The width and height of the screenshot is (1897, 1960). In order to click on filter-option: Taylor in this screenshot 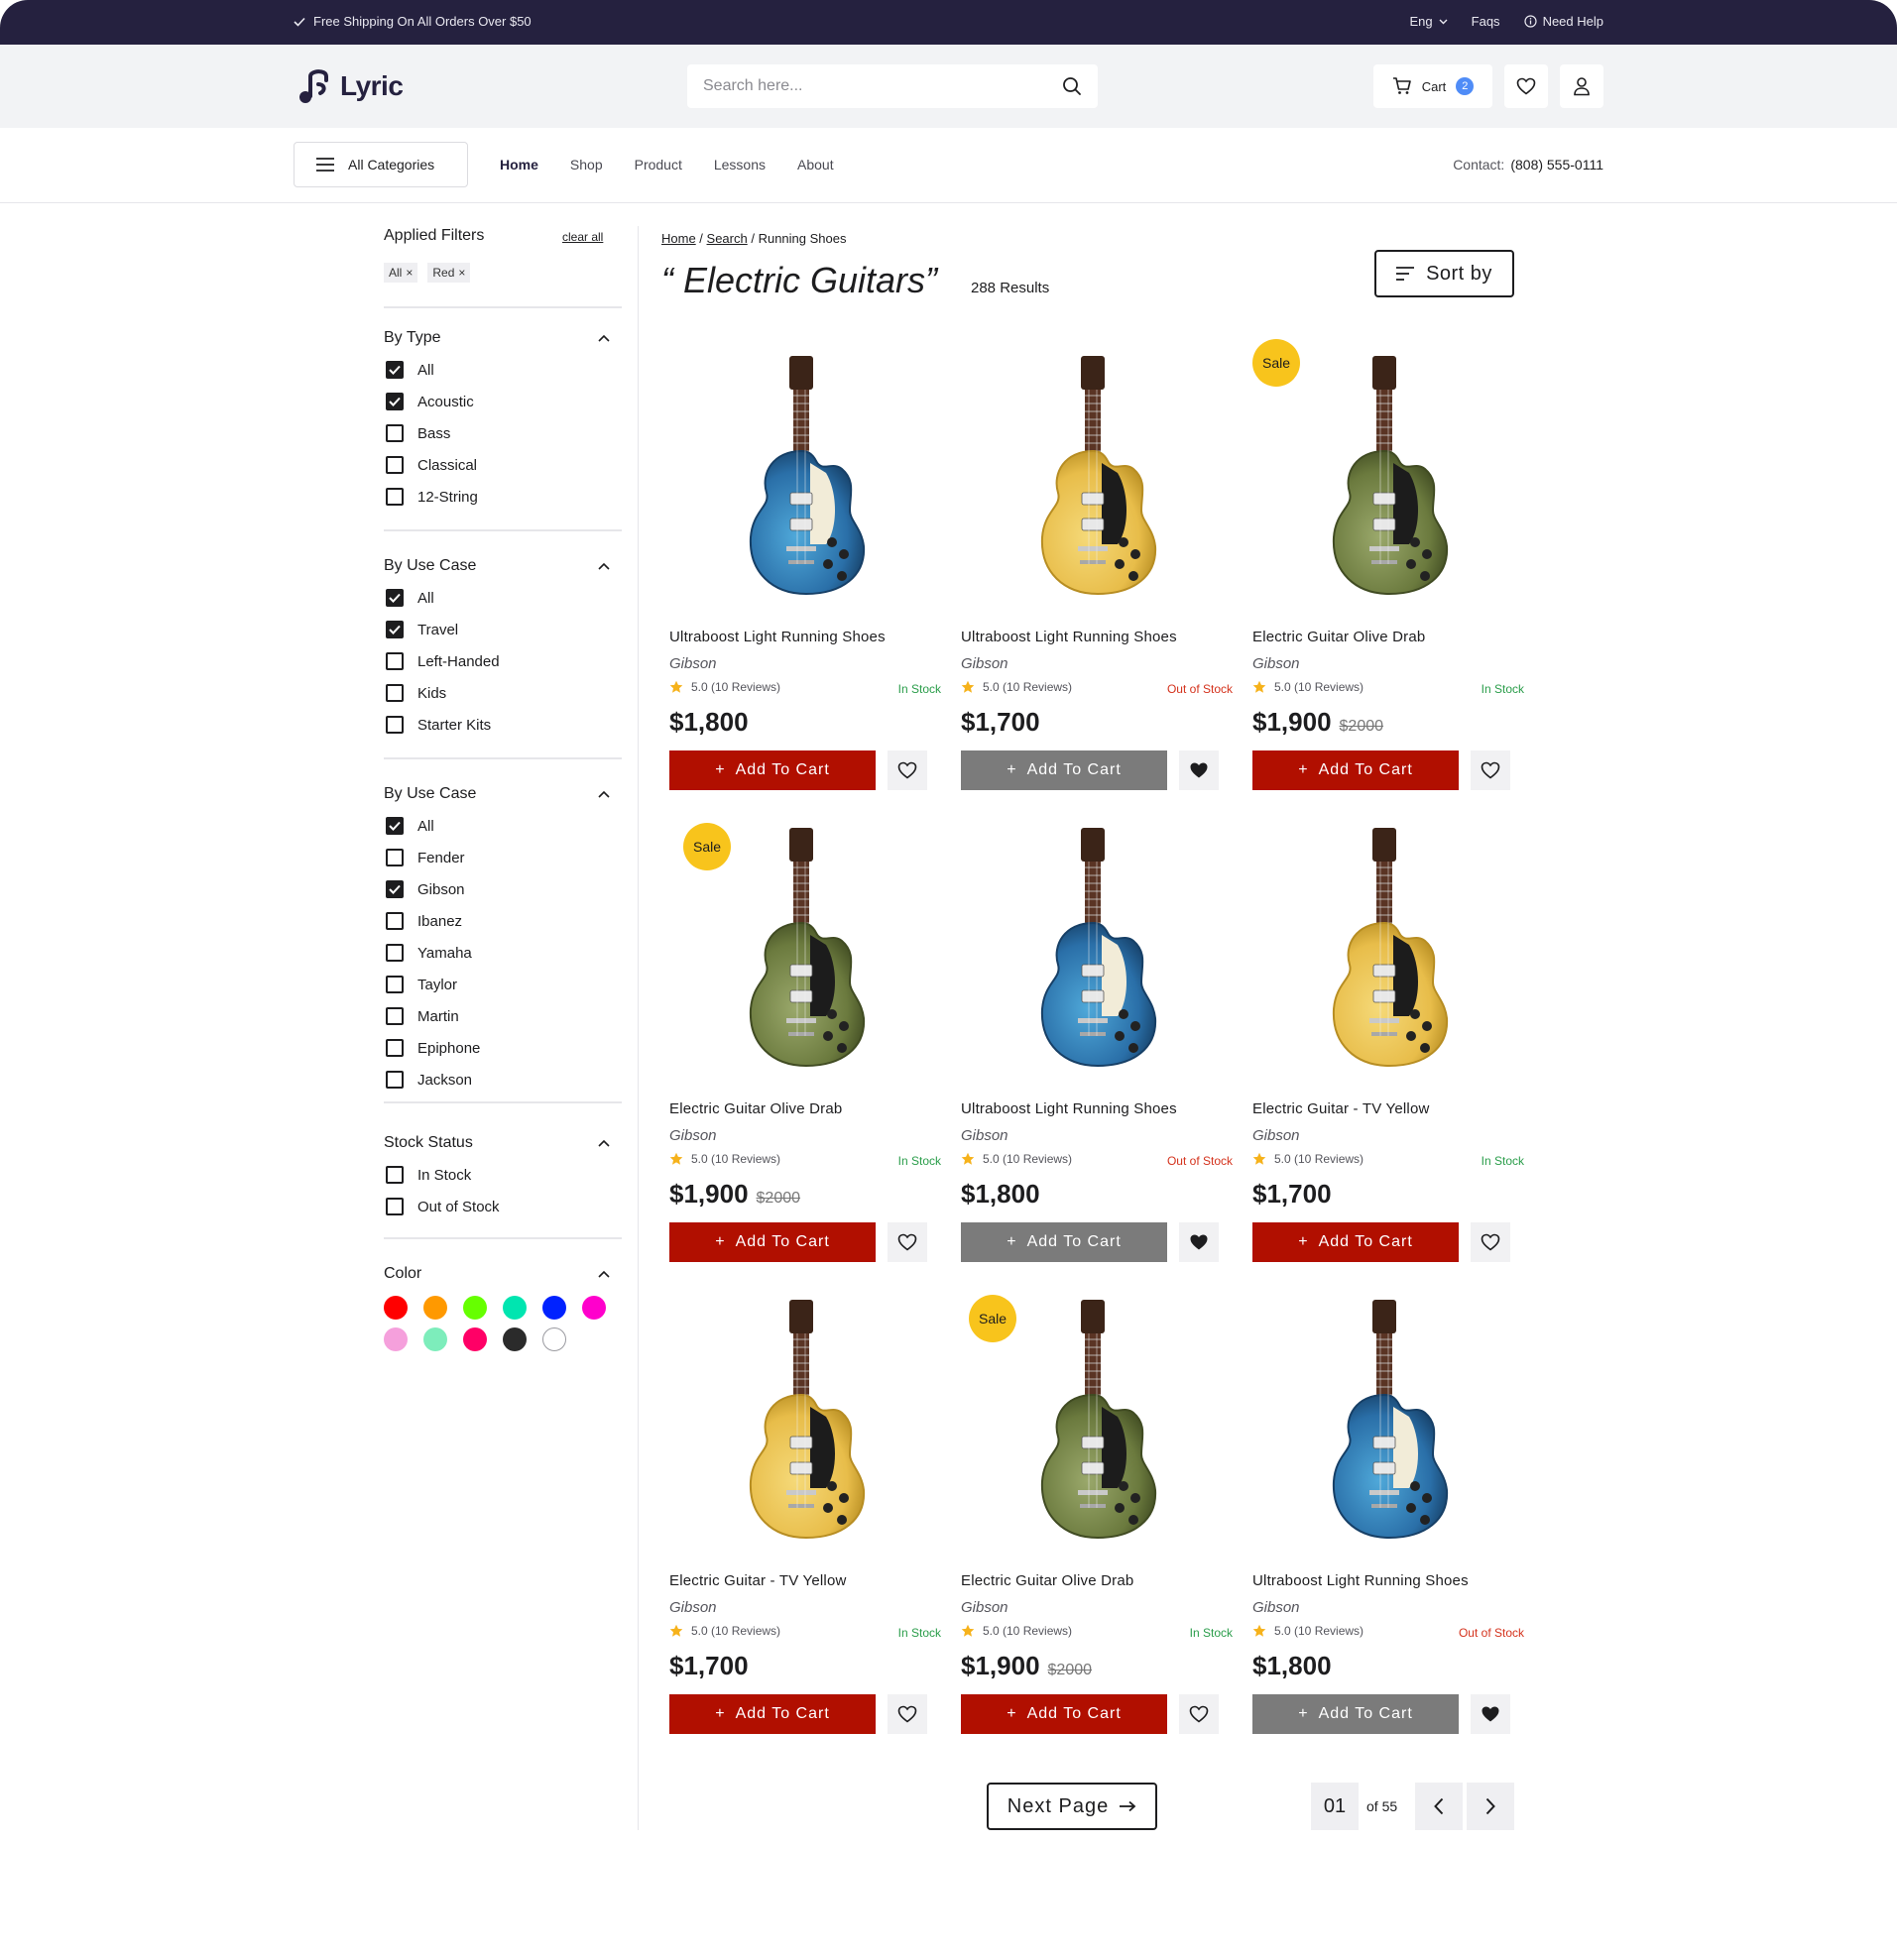, I will do `click(503, 984)`.